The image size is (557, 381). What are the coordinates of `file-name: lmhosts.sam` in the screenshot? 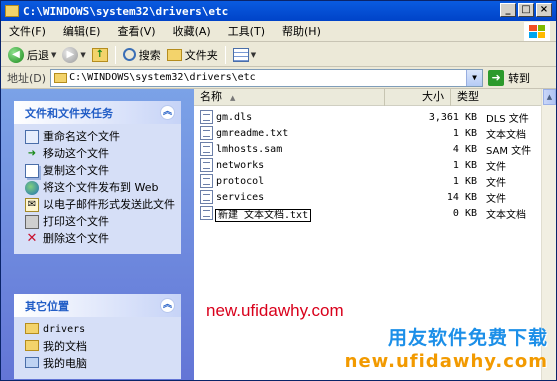 It's located at (308, 149).